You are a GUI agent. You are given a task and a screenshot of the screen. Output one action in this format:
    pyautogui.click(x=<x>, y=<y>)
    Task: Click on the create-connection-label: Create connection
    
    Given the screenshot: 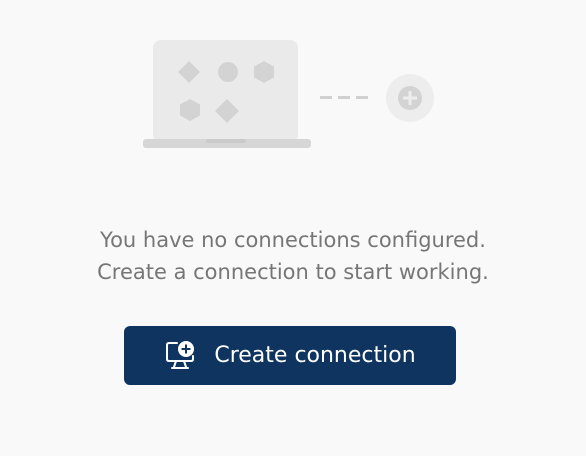 What is the action you would take?
    pyautogui.click(x=315, y=355)
    